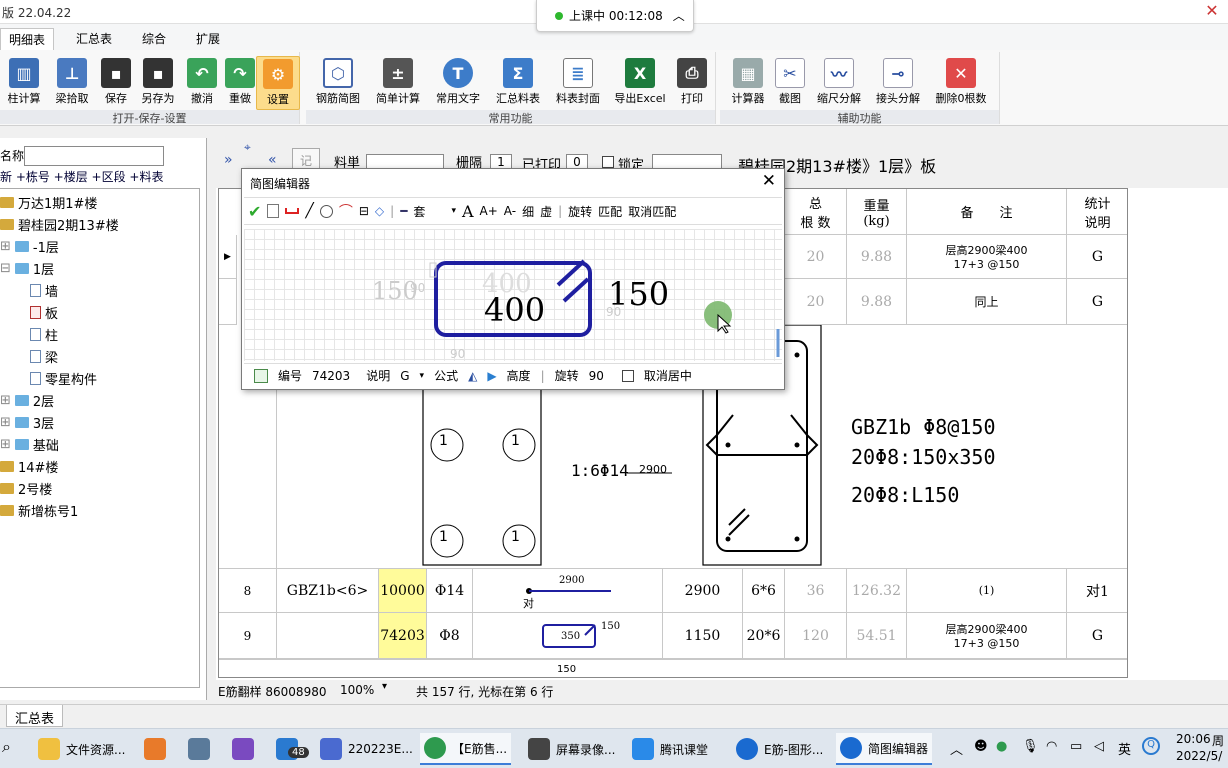 This screenshot has width=1228, height=768. Describe the element at coordinates (247, 147) in the screenshot. I see `pin-icon: ⌖` at that location.